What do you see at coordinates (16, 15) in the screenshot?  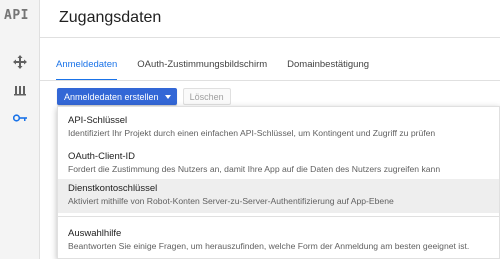 I see `api-logo: API` at bounding box center [16, 15].